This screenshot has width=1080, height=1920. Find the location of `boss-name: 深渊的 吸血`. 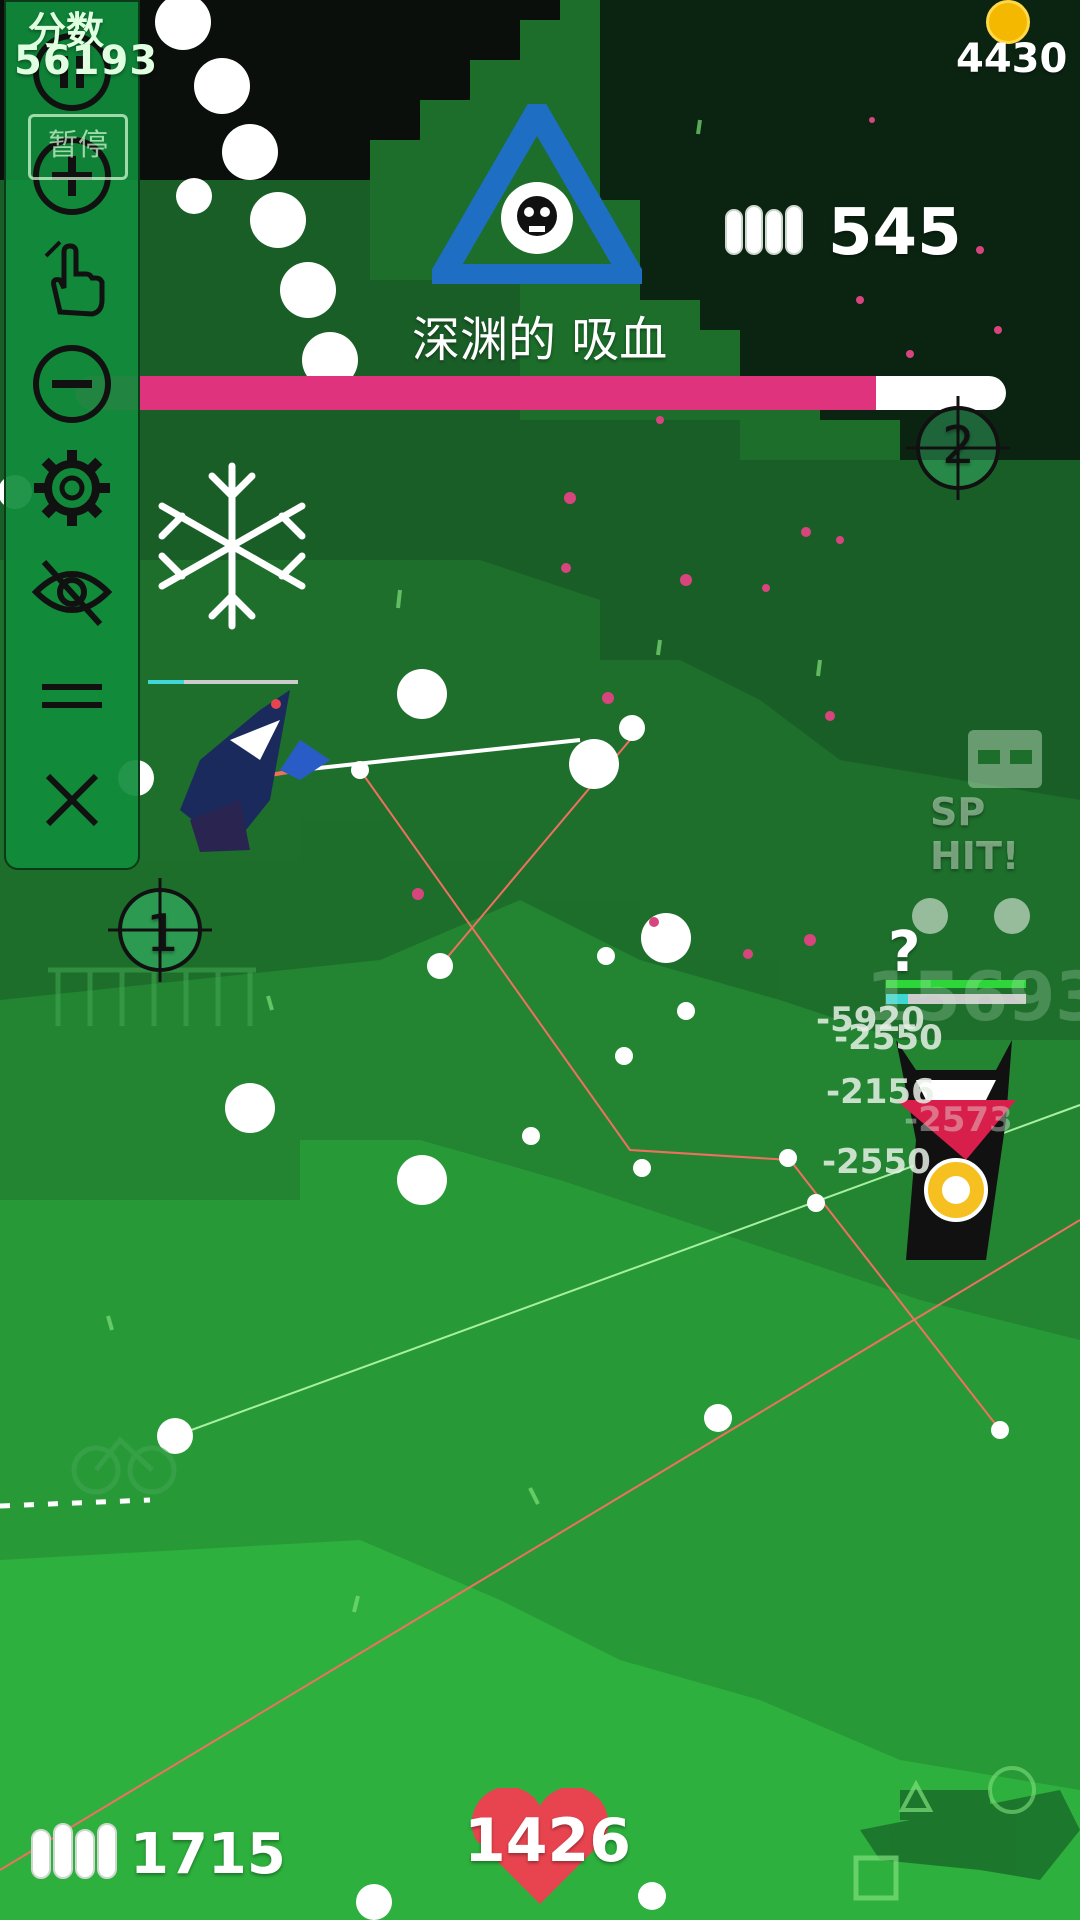

boss-name: 深渊的 吸血 is located at coordinates (540, 340).